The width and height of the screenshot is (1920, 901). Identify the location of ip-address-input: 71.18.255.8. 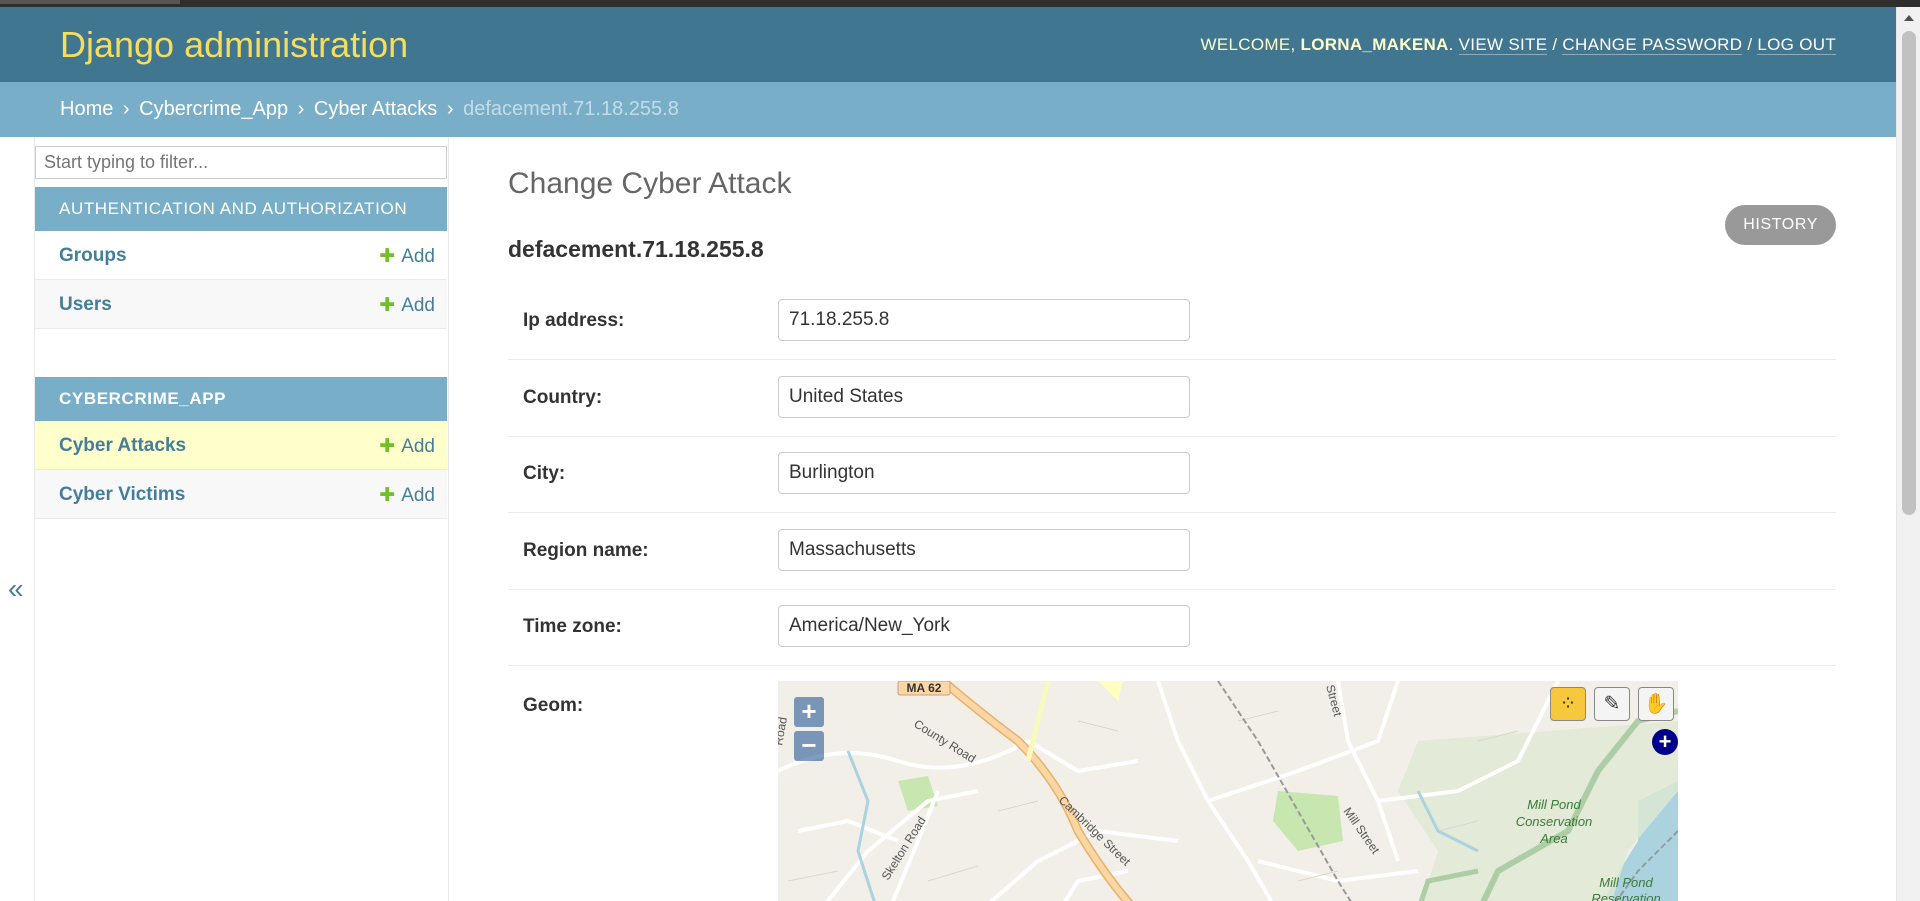
(984, 320).